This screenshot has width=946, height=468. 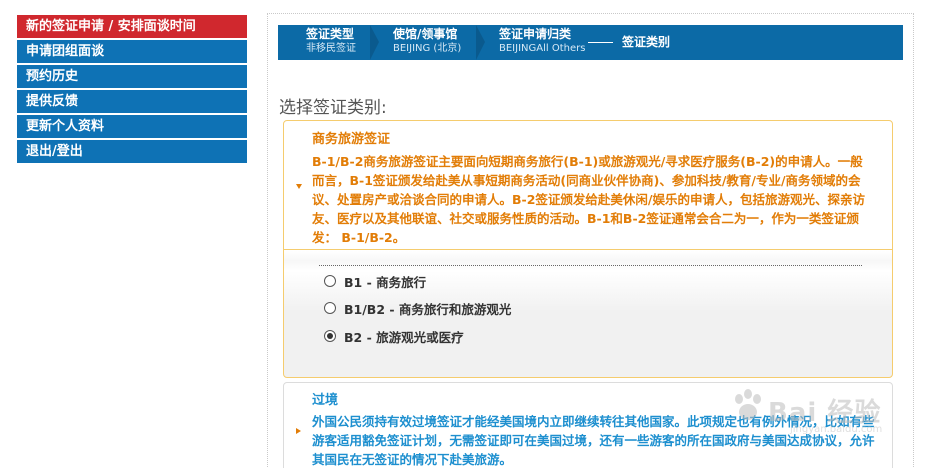 I want to click on collapse-arrow-icon, so click(x=298, y=431).